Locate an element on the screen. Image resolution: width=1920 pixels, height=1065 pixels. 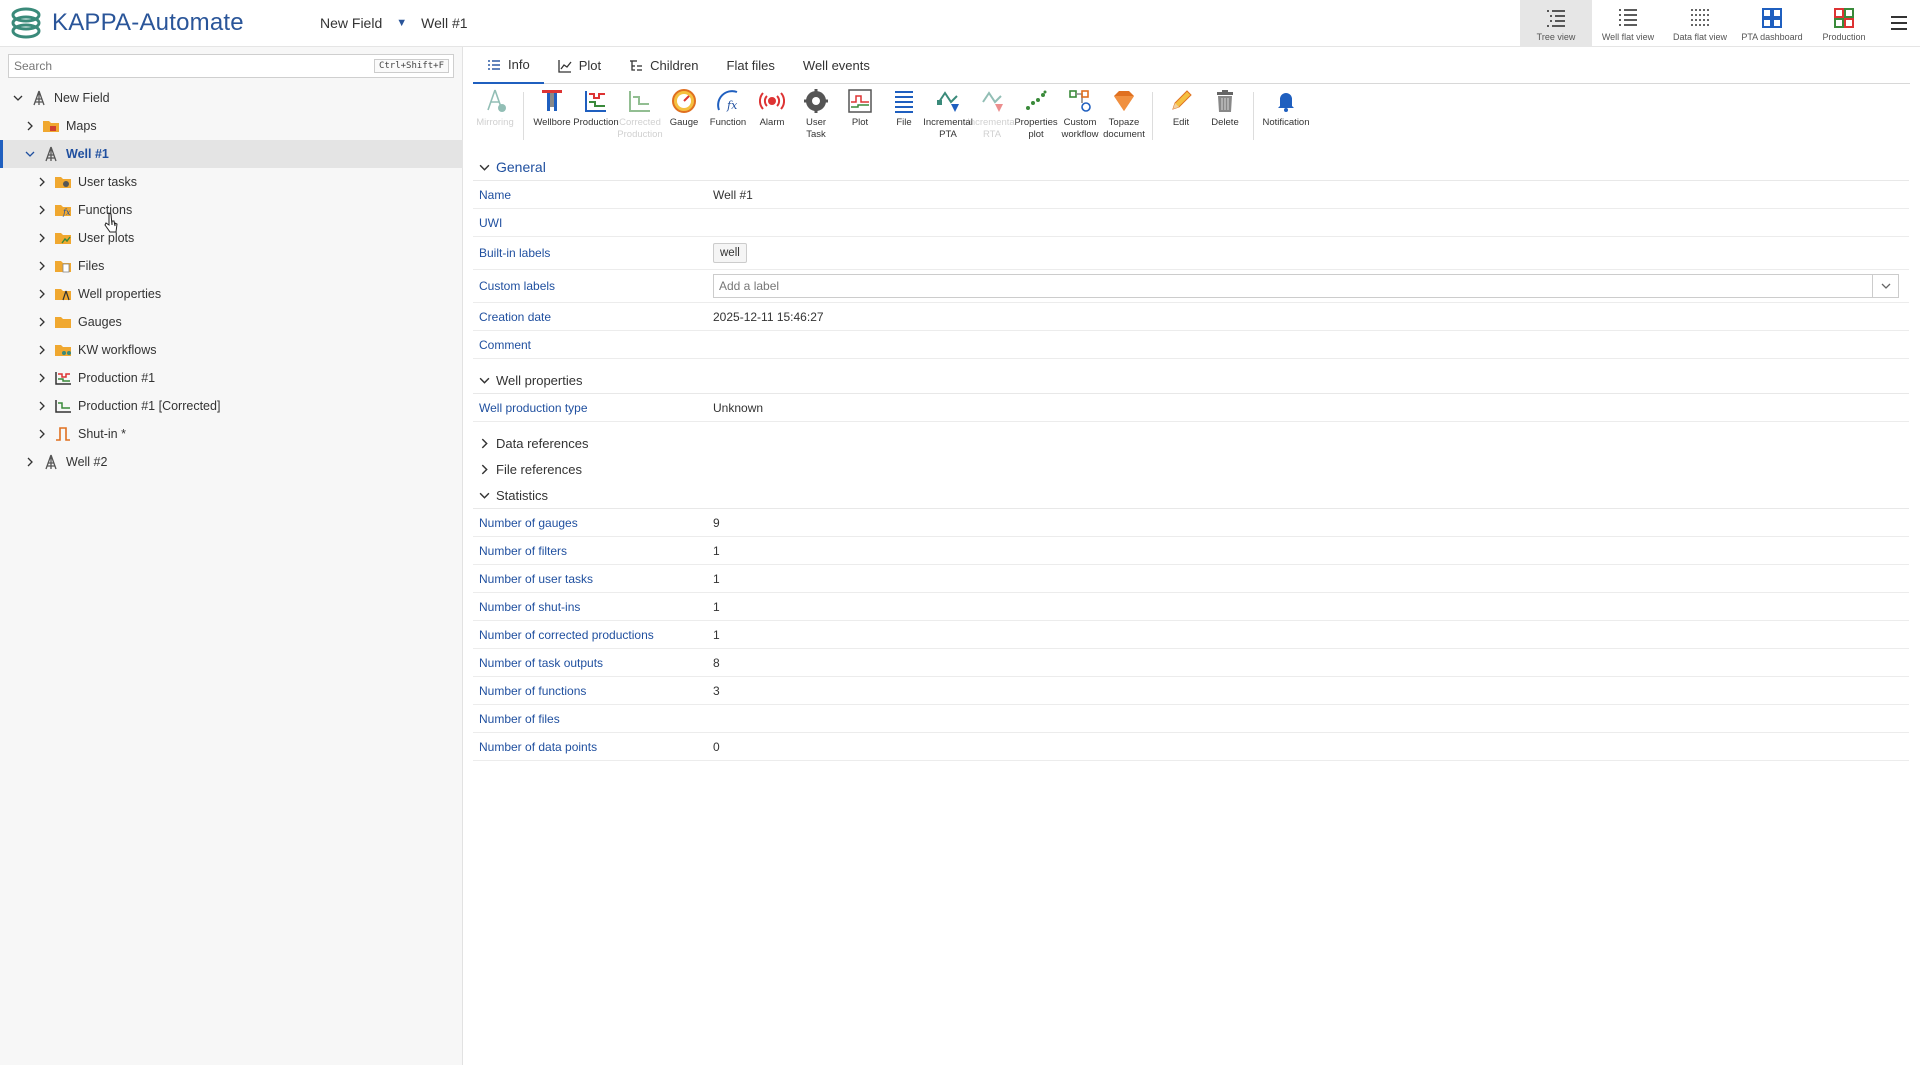
tree-node-label: Well #1 is located at coordinates (87, 154).